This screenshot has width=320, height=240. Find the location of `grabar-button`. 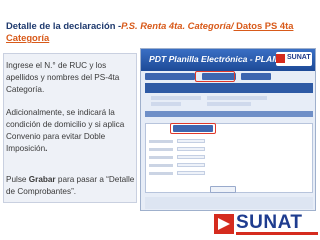

grabar-button is located at coordinates (223, 189).